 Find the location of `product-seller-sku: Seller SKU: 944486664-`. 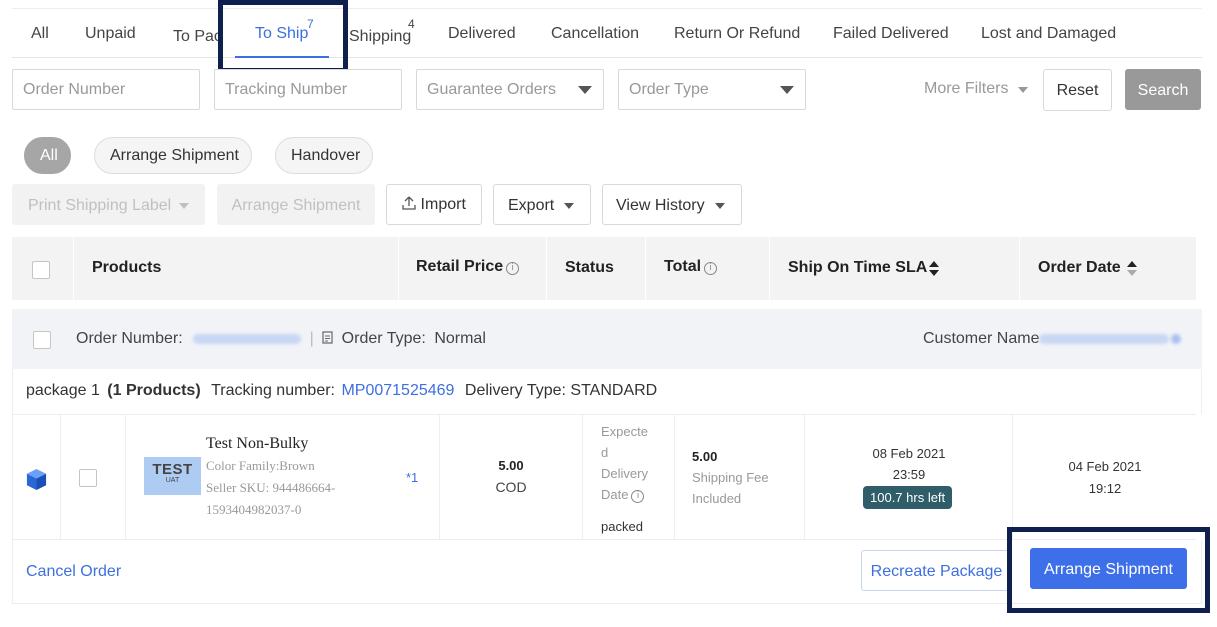

product-seller-sku: Seller SKU: 944486664- is located at coordinates (271, 487).